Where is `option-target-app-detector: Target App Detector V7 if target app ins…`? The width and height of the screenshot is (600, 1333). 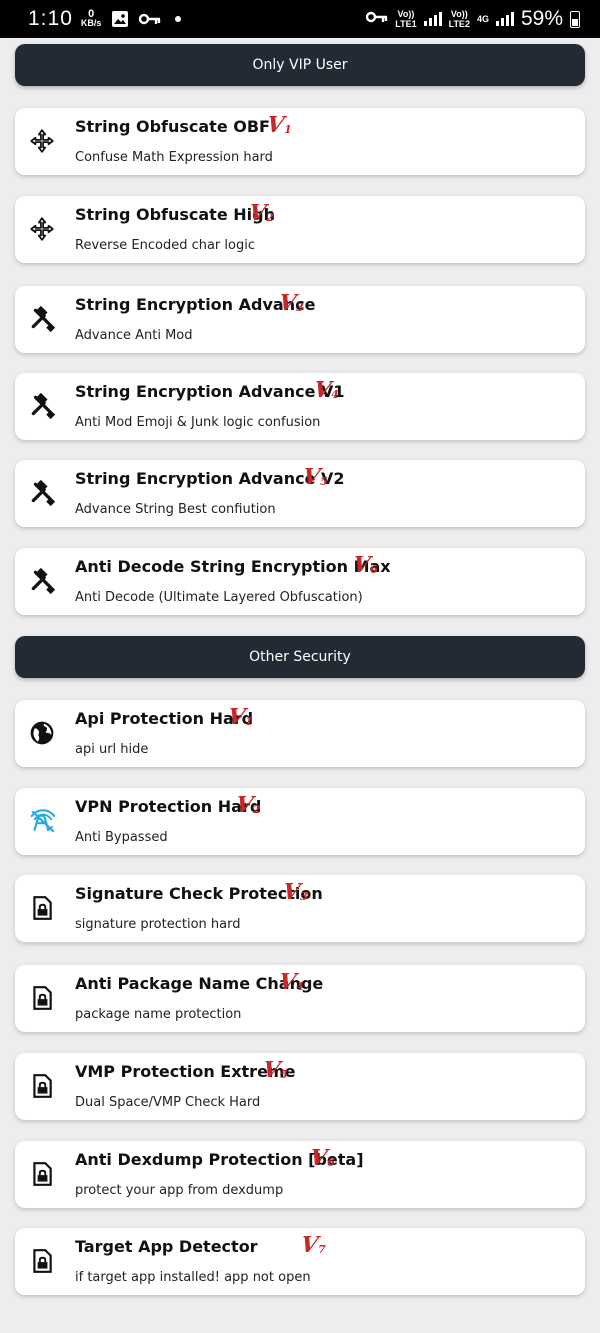 option-target-app-detector: Target App Detector V7 if target app ins… is located at coordinates (300, 1261).